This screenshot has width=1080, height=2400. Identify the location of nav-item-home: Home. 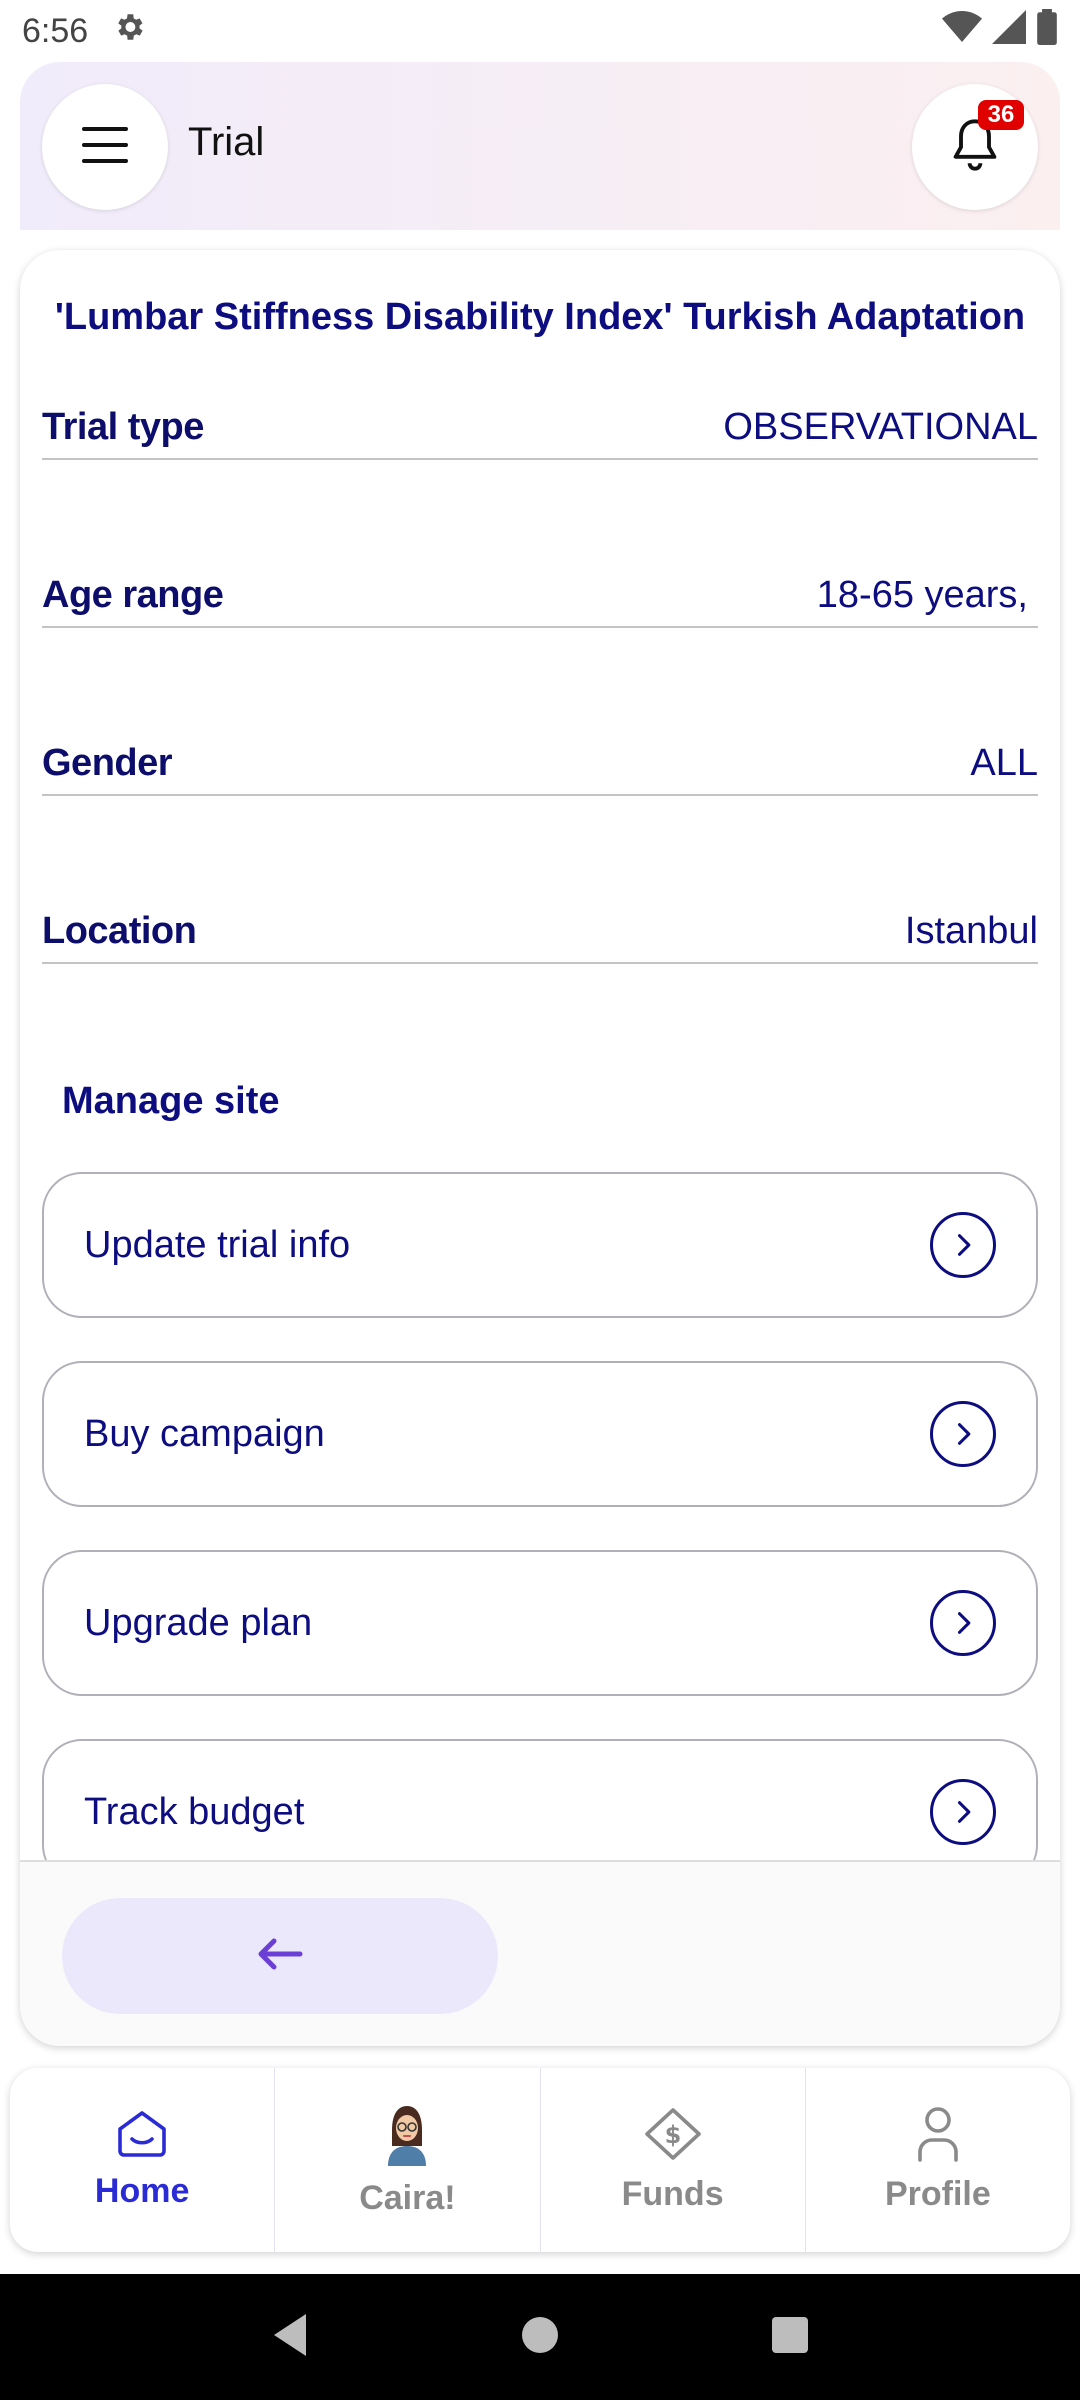
(143, 2160).